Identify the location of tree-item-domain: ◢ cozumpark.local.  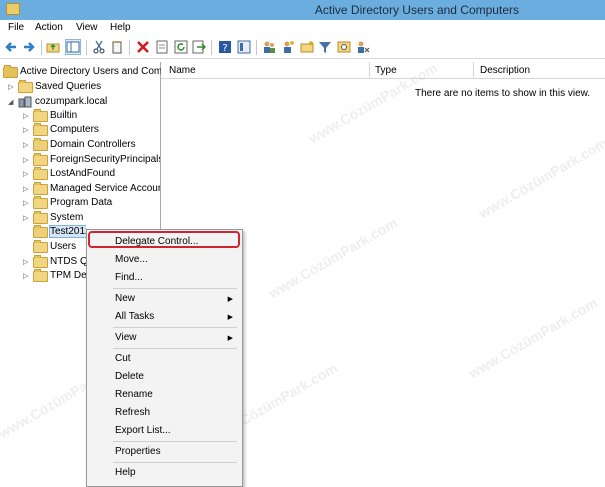
(84, 102).